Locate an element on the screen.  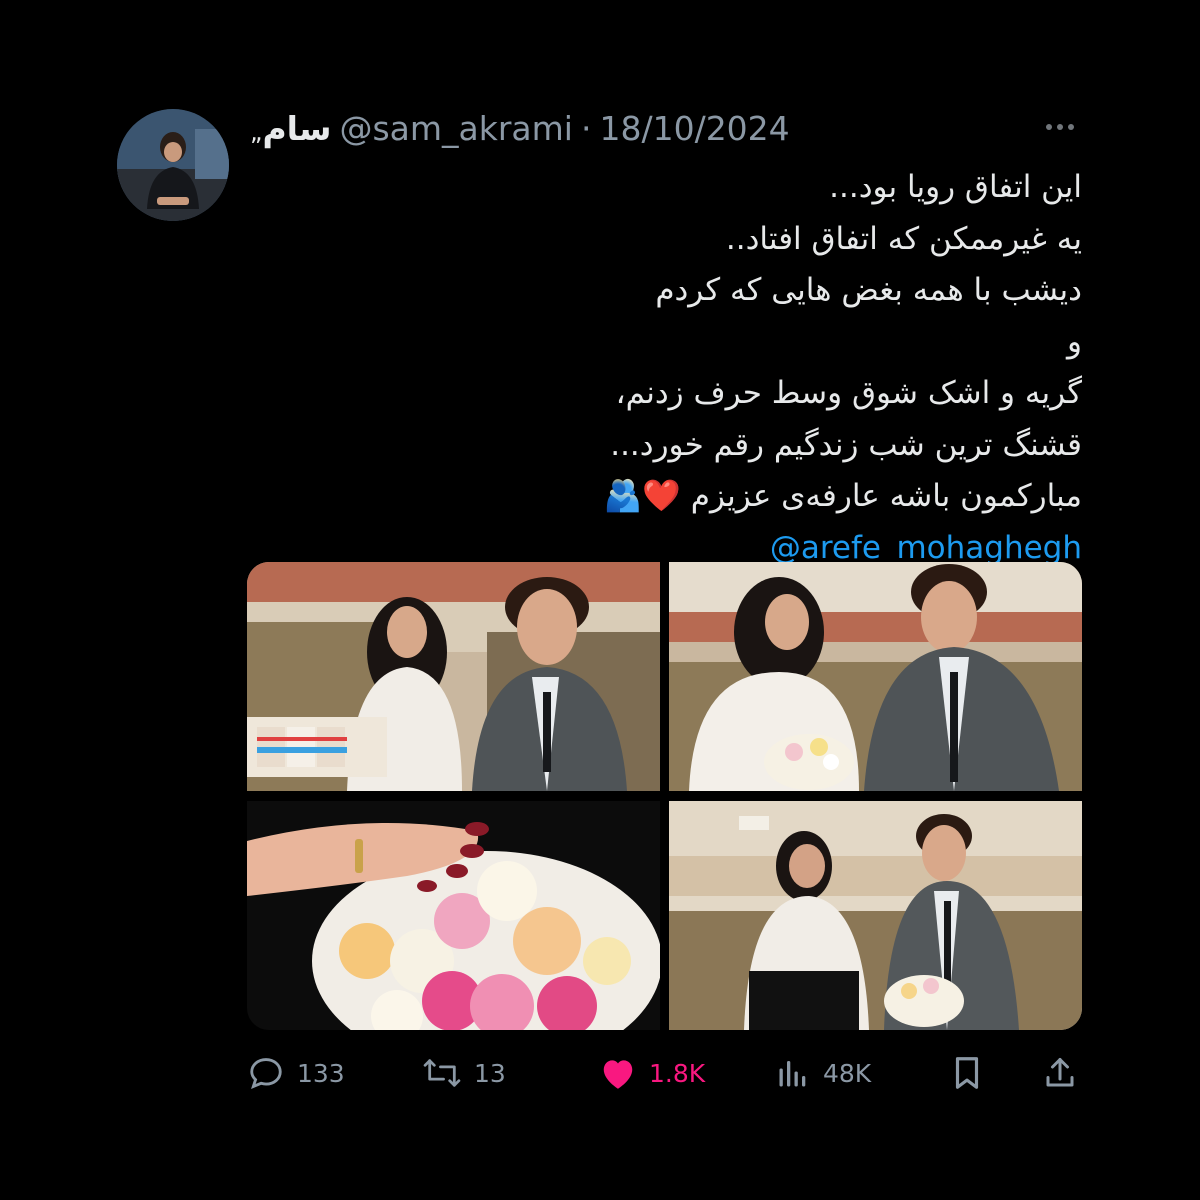
bookmark-button is located at coordinates (967, 1073).